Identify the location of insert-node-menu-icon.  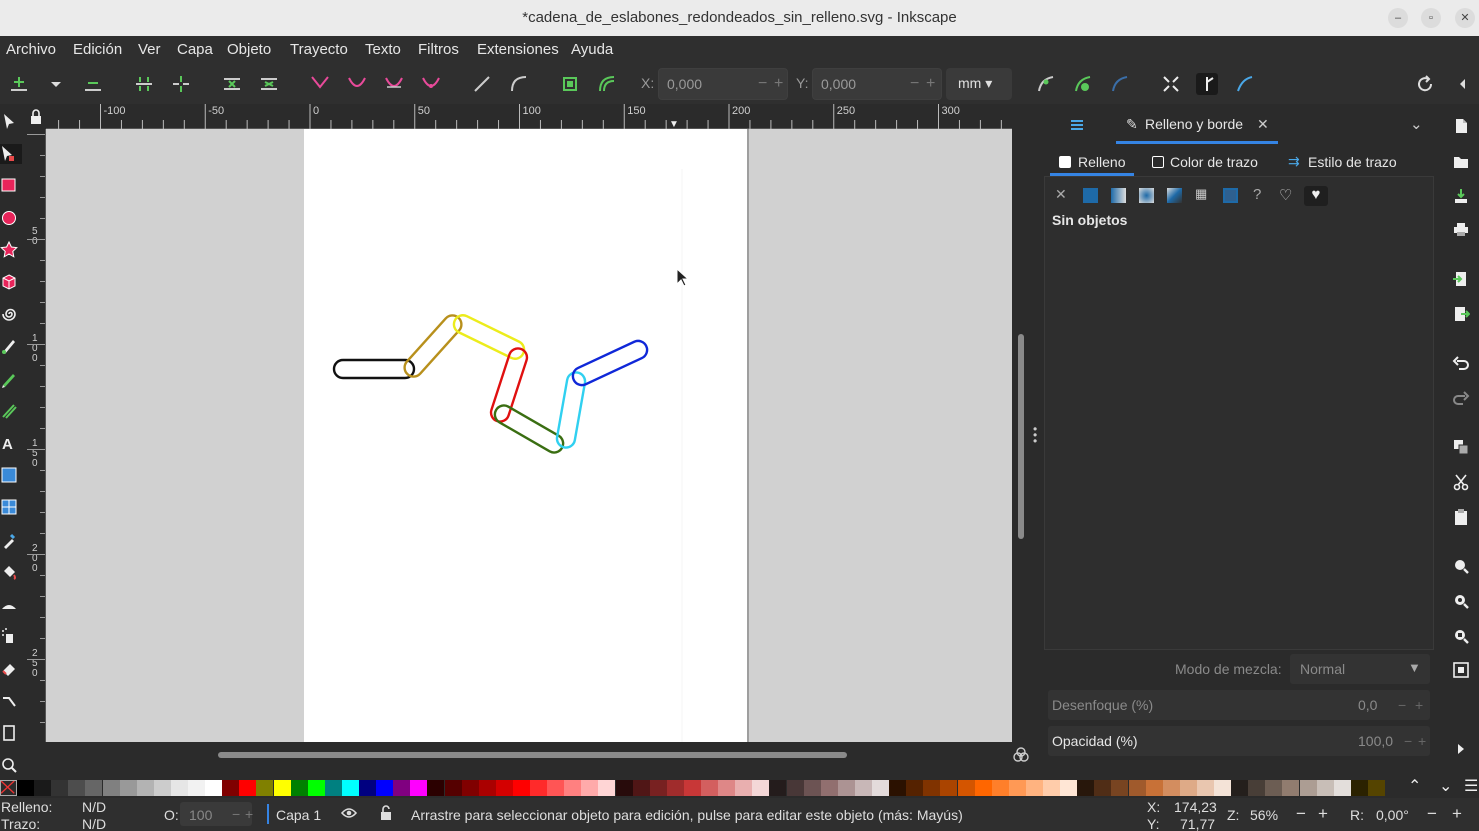
(56, 84).